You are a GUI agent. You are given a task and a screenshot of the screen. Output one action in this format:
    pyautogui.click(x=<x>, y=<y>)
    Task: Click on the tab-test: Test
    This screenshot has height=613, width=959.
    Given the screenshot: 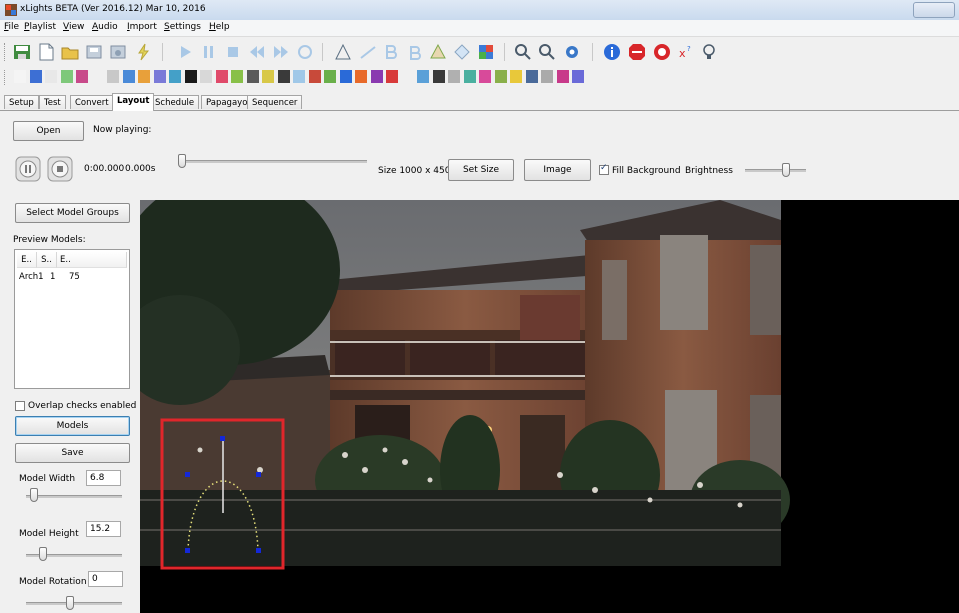 What is the action you would take?
    pyautogui.click(x=52, y=102)
    